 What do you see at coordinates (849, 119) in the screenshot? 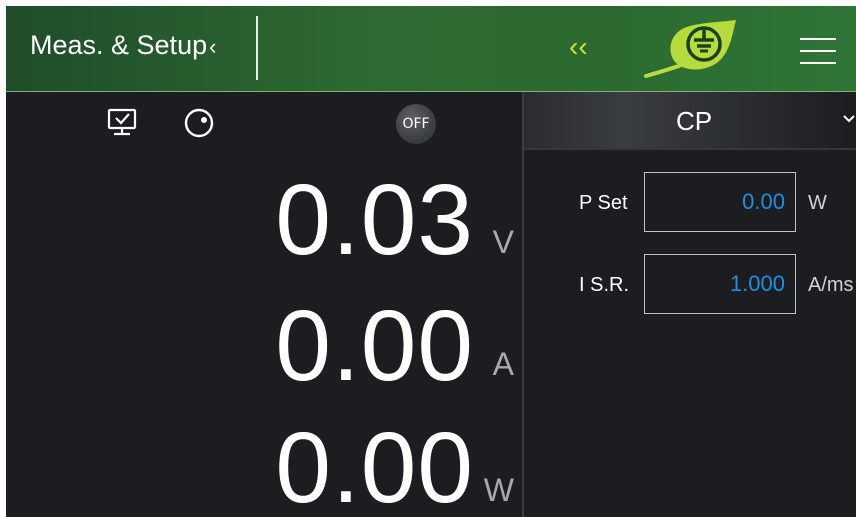
I see `chevron-down-icon` at bounding box center [849, 119].